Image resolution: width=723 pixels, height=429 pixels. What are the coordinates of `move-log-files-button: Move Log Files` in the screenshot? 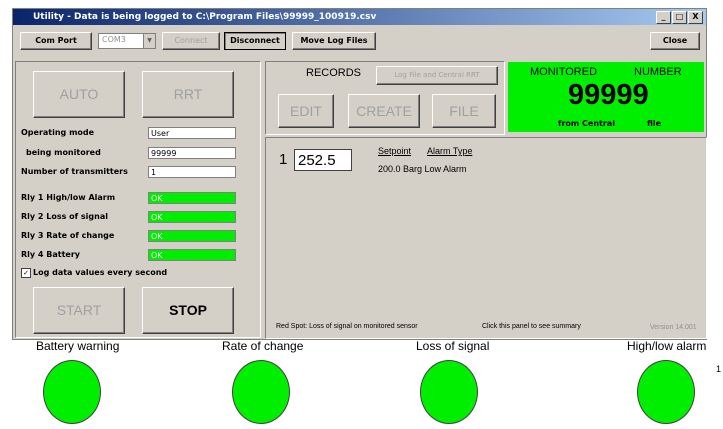 It's located at (334, 41).